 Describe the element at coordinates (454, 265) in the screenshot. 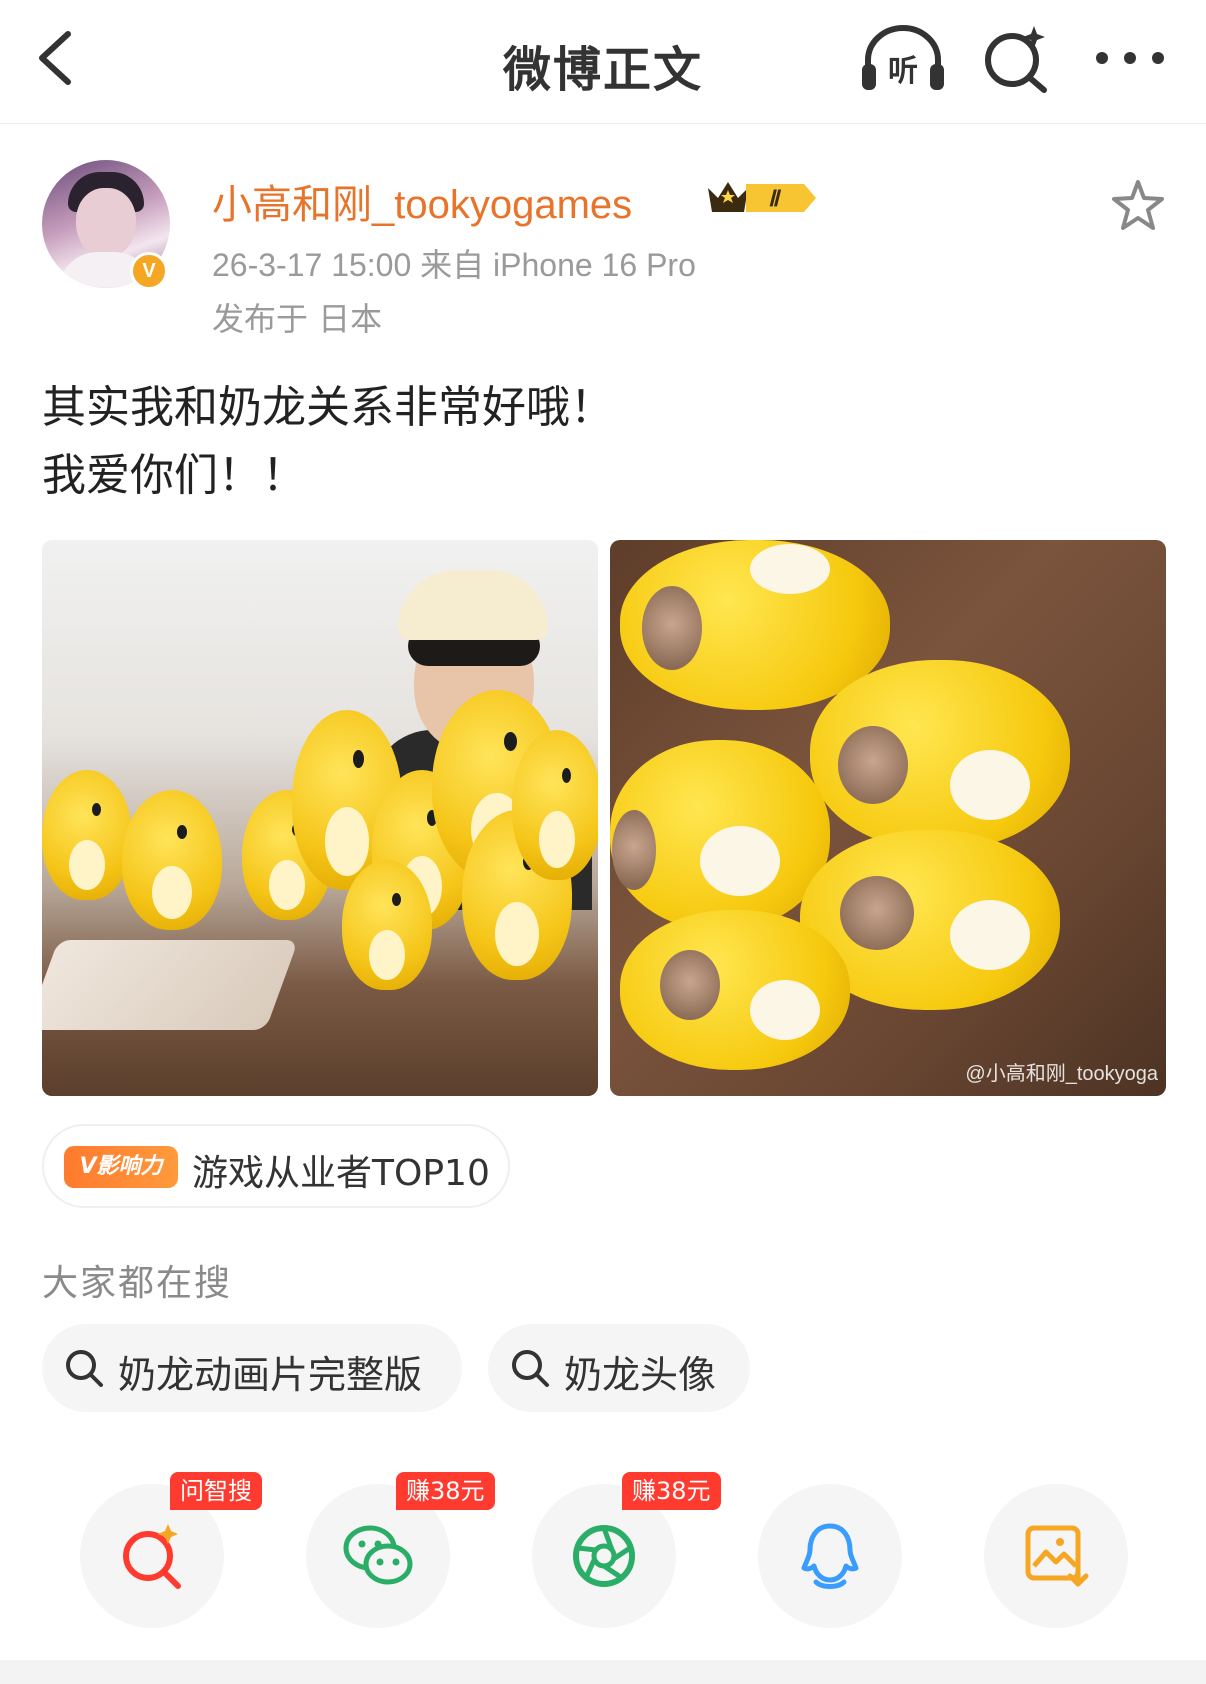

I see `post-meta: 26-3-17 15:00 来自 iPhone 16 Pro` at that location.